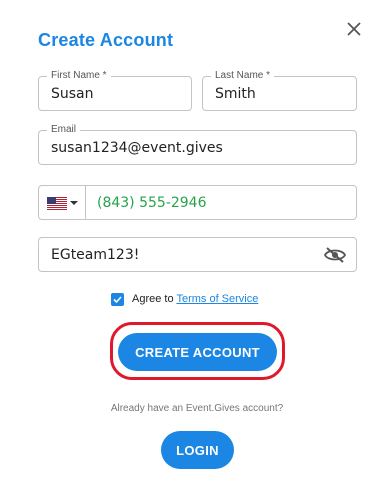  Describe the element at coordinates (152, 203) in the screenshot. I see `phone-value: (843) 555-2946` at that location.